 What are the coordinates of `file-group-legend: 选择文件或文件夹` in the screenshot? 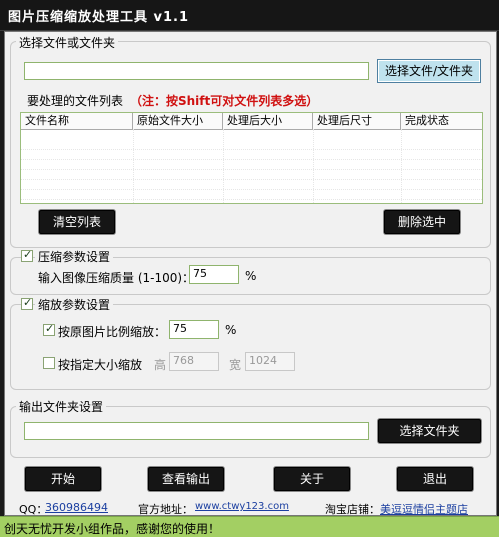 It's located at (67, 42).